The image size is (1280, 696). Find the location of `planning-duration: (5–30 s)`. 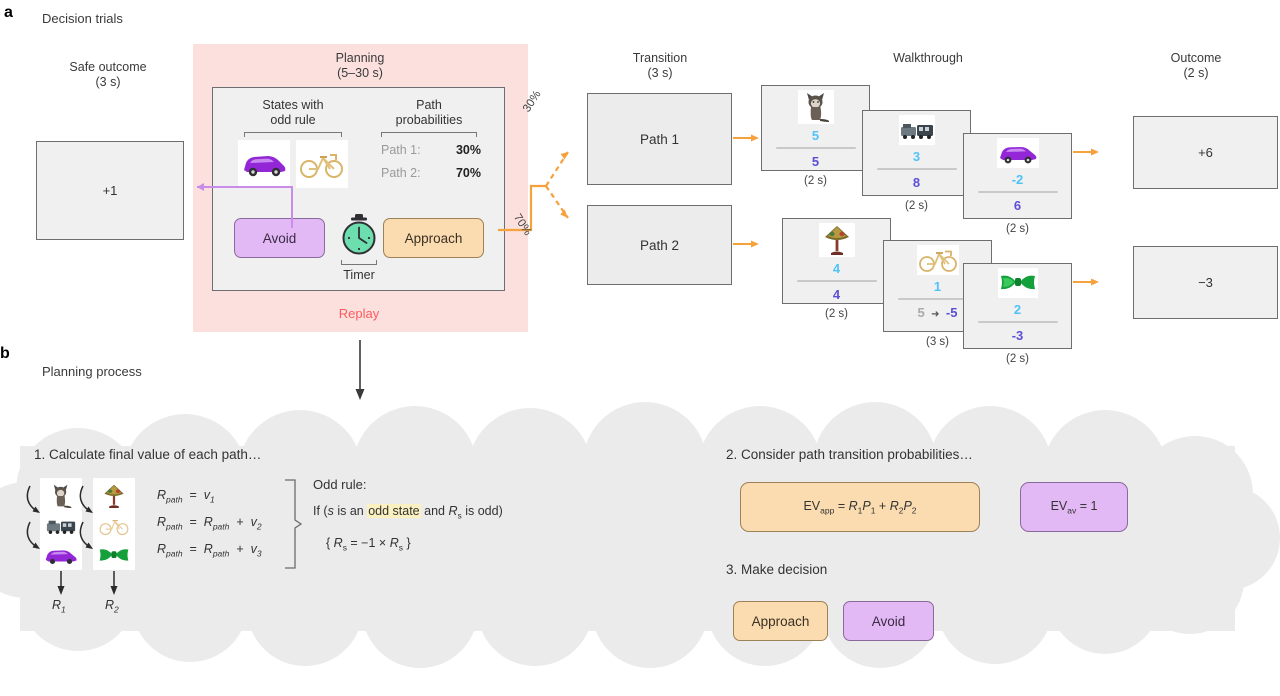

planning-duration: (5–30 s) is located at coordinates (360, 73).